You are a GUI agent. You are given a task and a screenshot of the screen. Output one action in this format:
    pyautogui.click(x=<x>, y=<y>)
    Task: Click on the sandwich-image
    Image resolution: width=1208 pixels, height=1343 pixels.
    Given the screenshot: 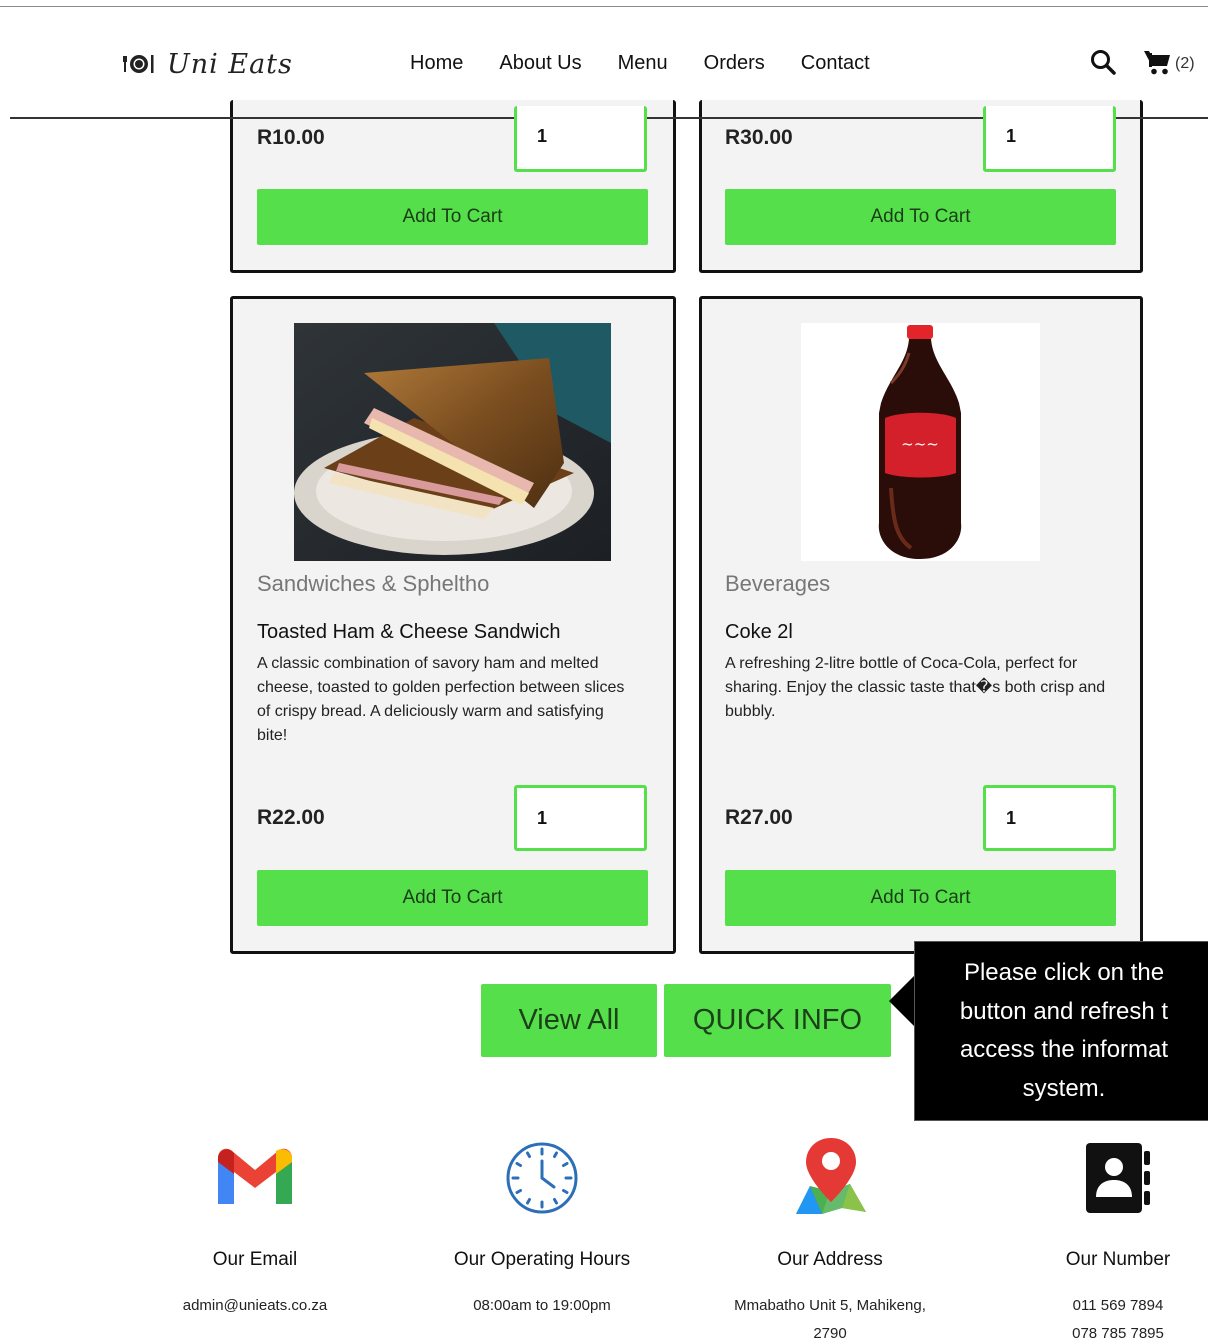 What is the action you would take?
    pyautogui.click(x=452, y=442)
    